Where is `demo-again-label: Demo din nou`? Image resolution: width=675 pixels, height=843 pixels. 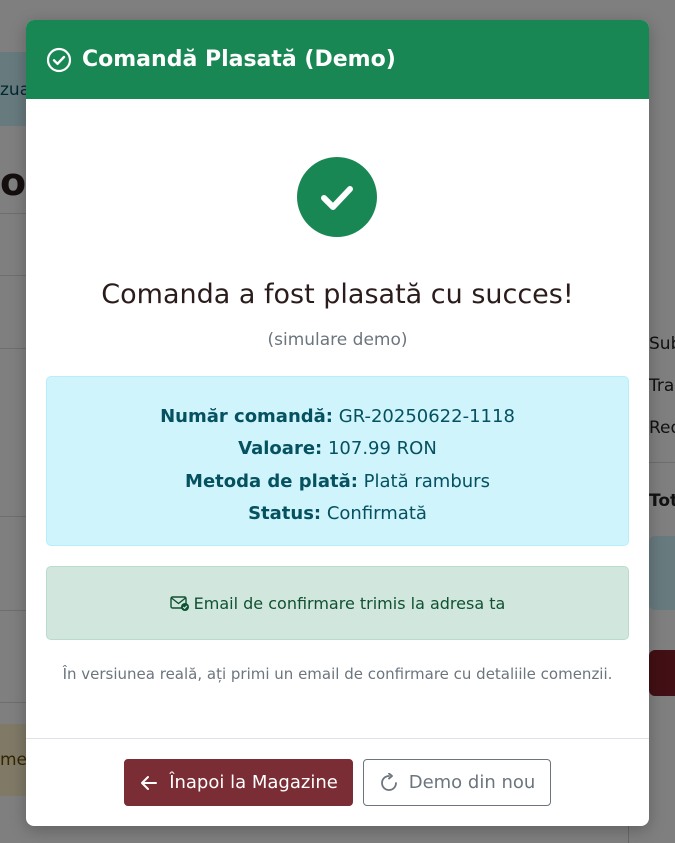 demo-again-label: Demo din nou is located at coordinates (472, 782).